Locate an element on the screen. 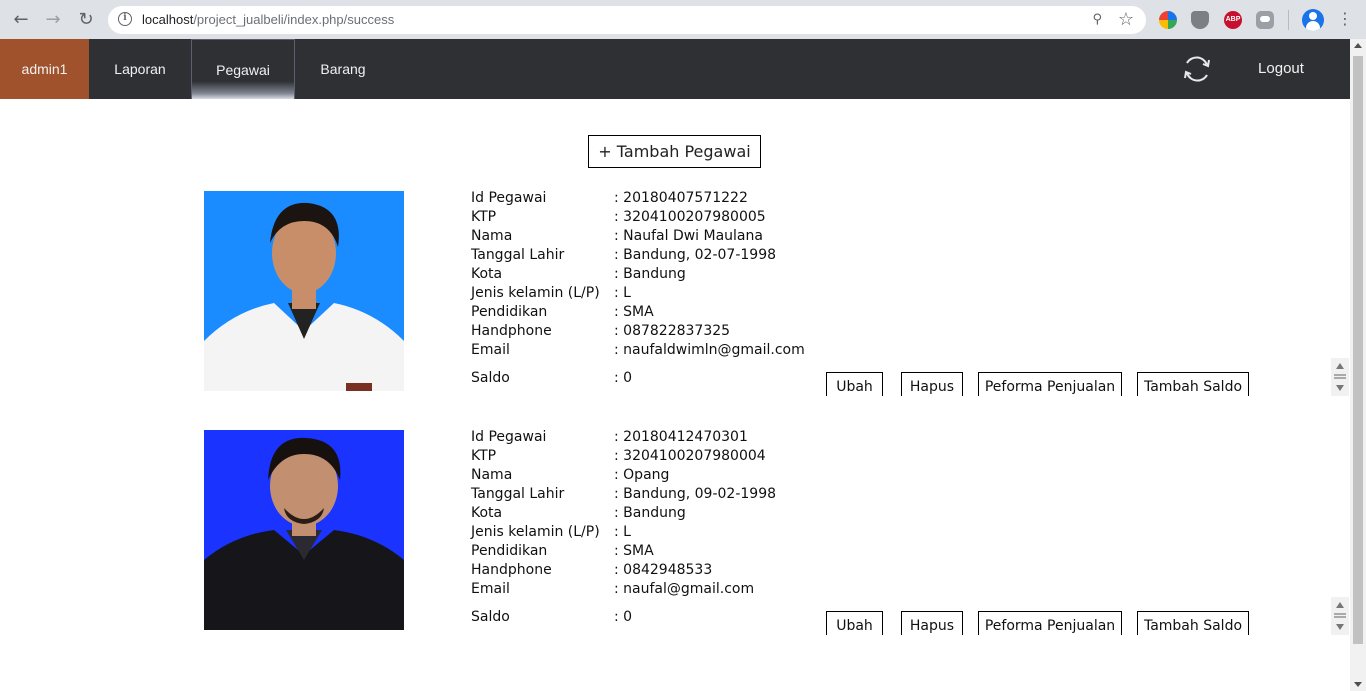  back-arrow-icon: ← is located at coordinates (21, 20).